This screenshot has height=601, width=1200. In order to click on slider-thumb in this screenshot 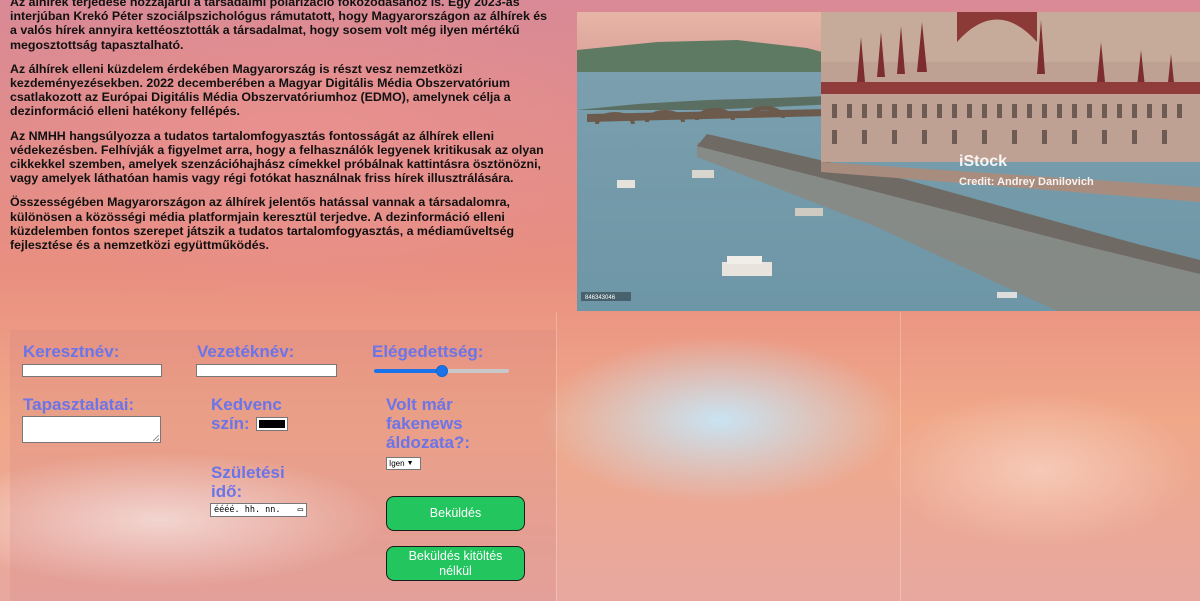, I will do `click(442, 371)`.